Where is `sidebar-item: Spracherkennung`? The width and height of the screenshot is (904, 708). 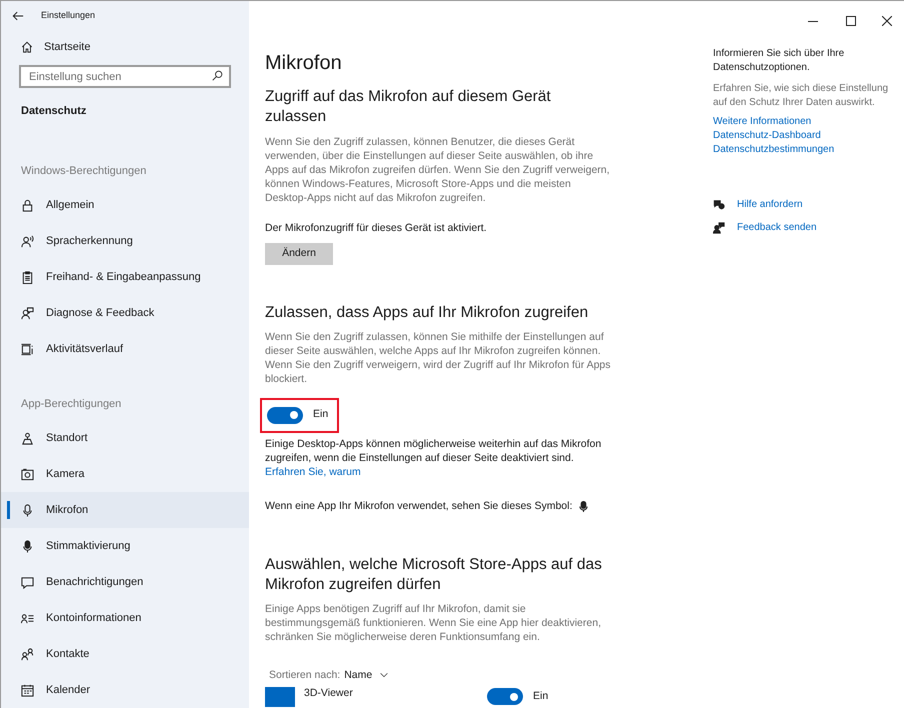
sidebar-item: Spracherkennung is located at coordinates (125, 242).